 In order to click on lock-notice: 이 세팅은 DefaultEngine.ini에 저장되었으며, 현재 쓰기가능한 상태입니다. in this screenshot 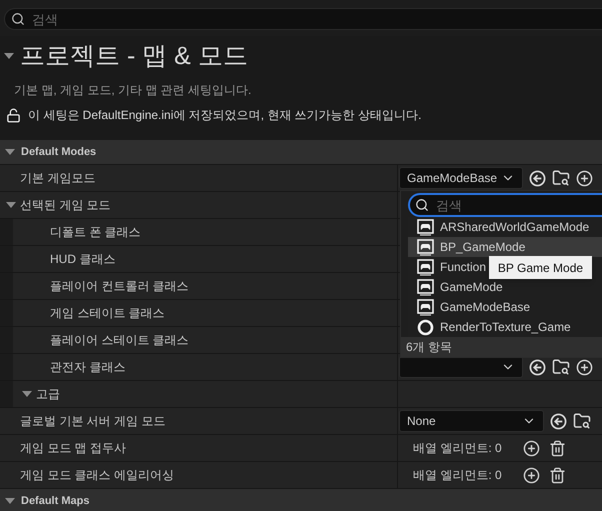, I will do `click(225, 115)`.